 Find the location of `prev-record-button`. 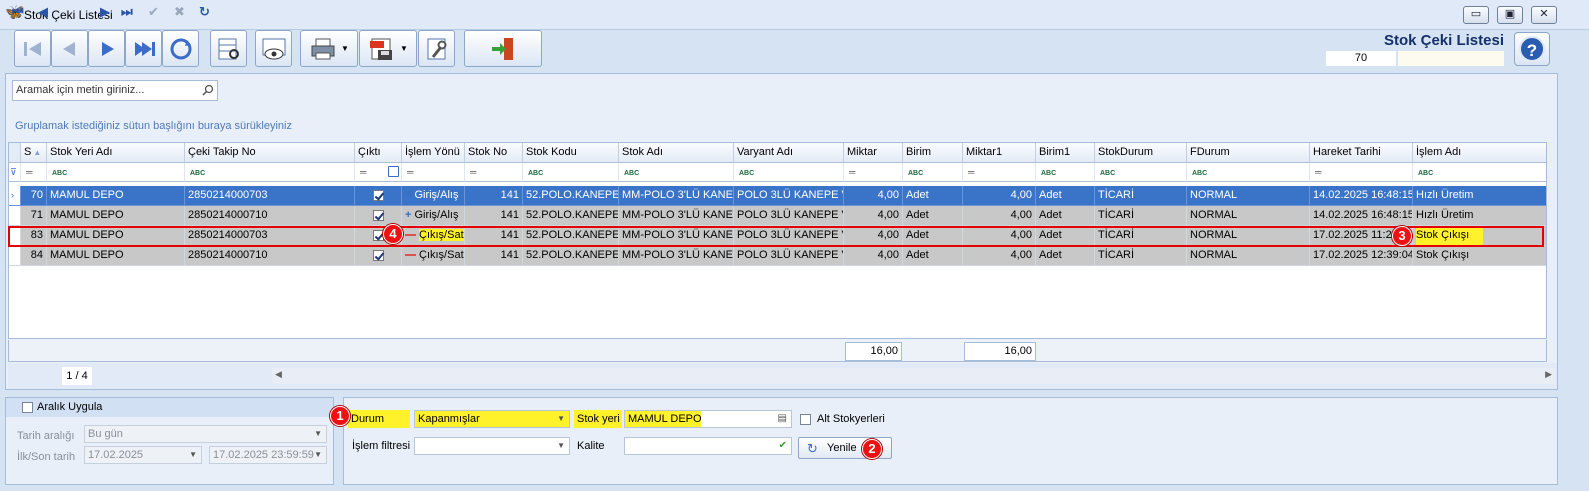

prev-record-button is located at coordinates (69, 48).